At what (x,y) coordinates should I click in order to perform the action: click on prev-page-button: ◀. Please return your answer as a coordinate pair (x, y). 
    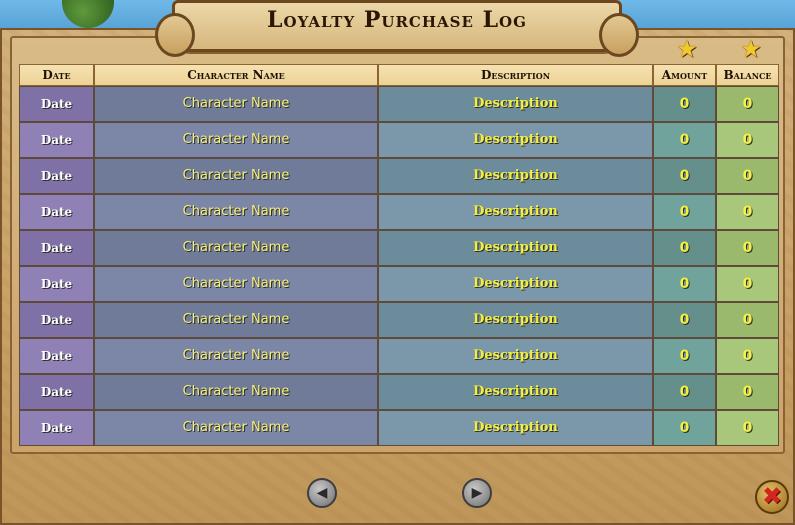
    Looking at the image, I should click on (322, 493).